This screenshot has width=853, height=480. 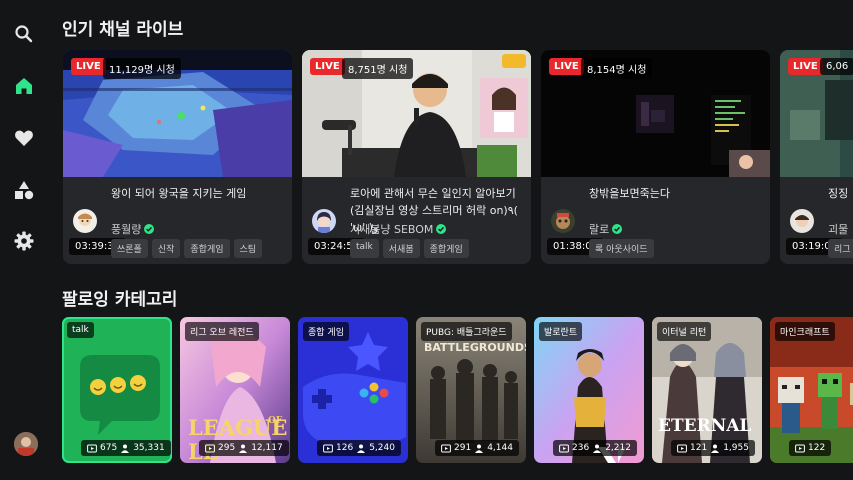 I want to click on live-count: 126, so click(x=345, y=448).